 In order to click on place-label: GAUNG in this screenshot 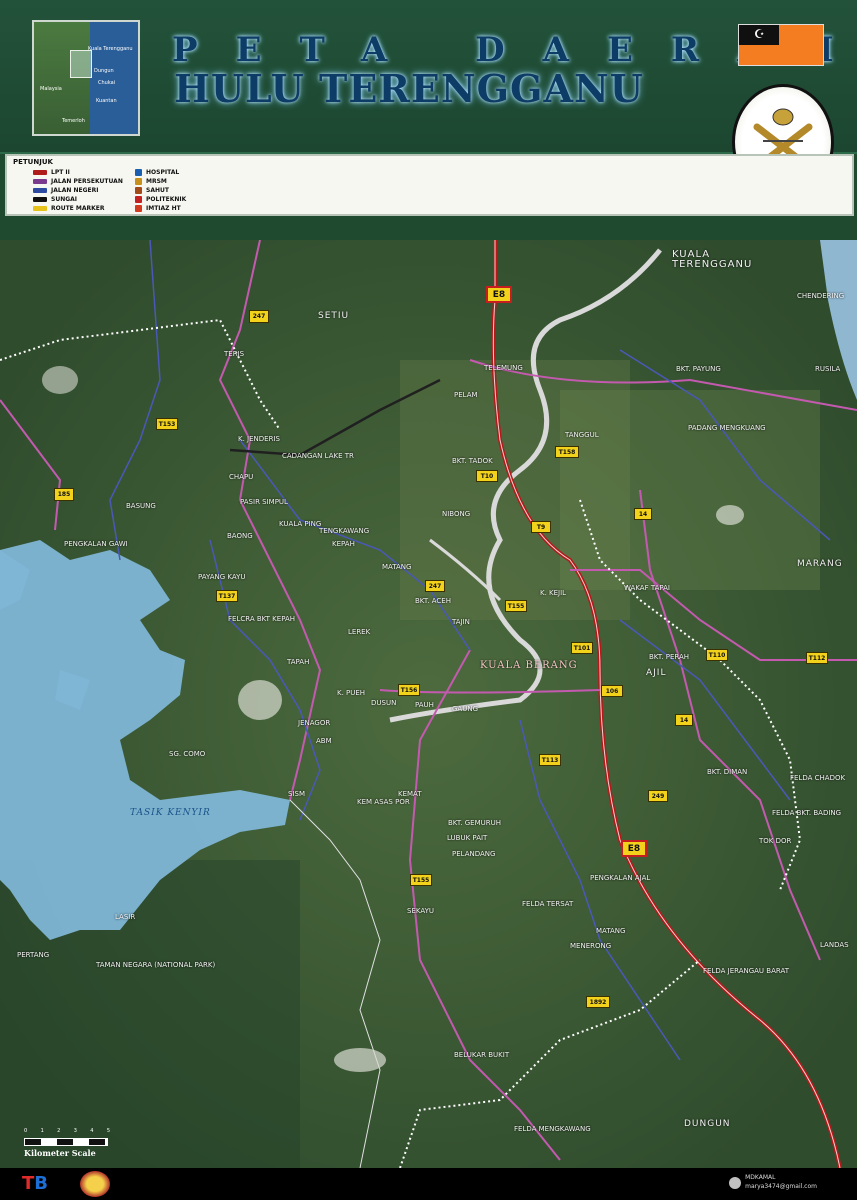, I will do `click(465, 709)`.